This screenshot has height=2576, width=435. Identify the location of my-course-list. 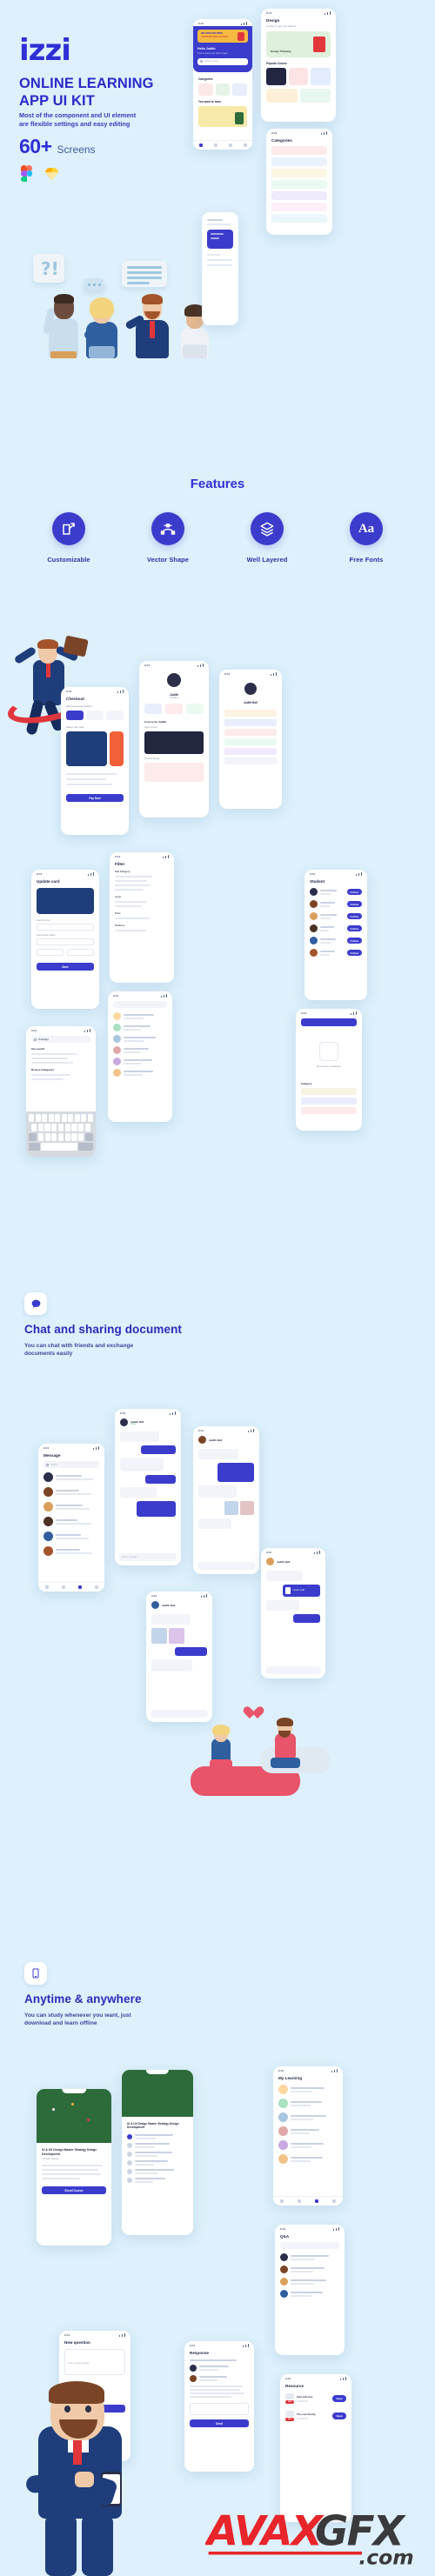
(308, 2124).